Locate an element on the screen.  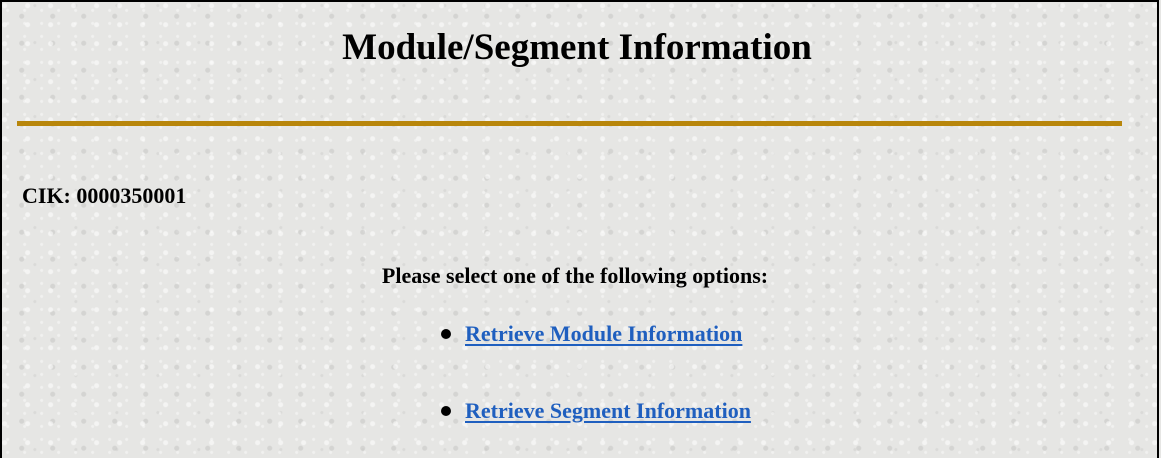
page-title: Module/Segment Information is located at coordinates (577, 47).